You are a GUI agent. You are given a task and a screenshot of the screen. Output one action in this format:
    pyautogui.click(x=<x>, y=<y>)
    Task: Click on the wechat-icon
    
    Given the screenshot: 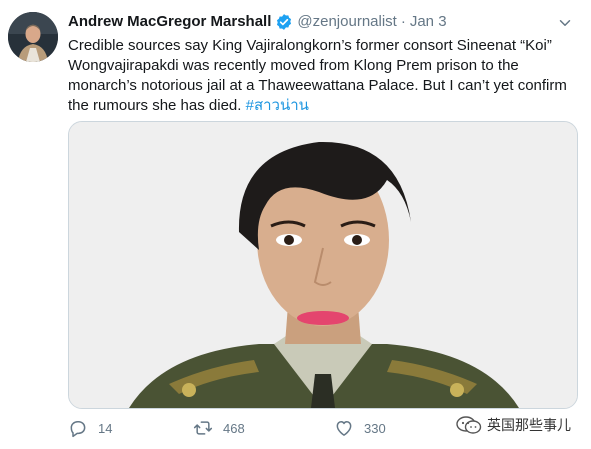 What is the action you would take?
    pyautogui.click(x=469, y=425)
    